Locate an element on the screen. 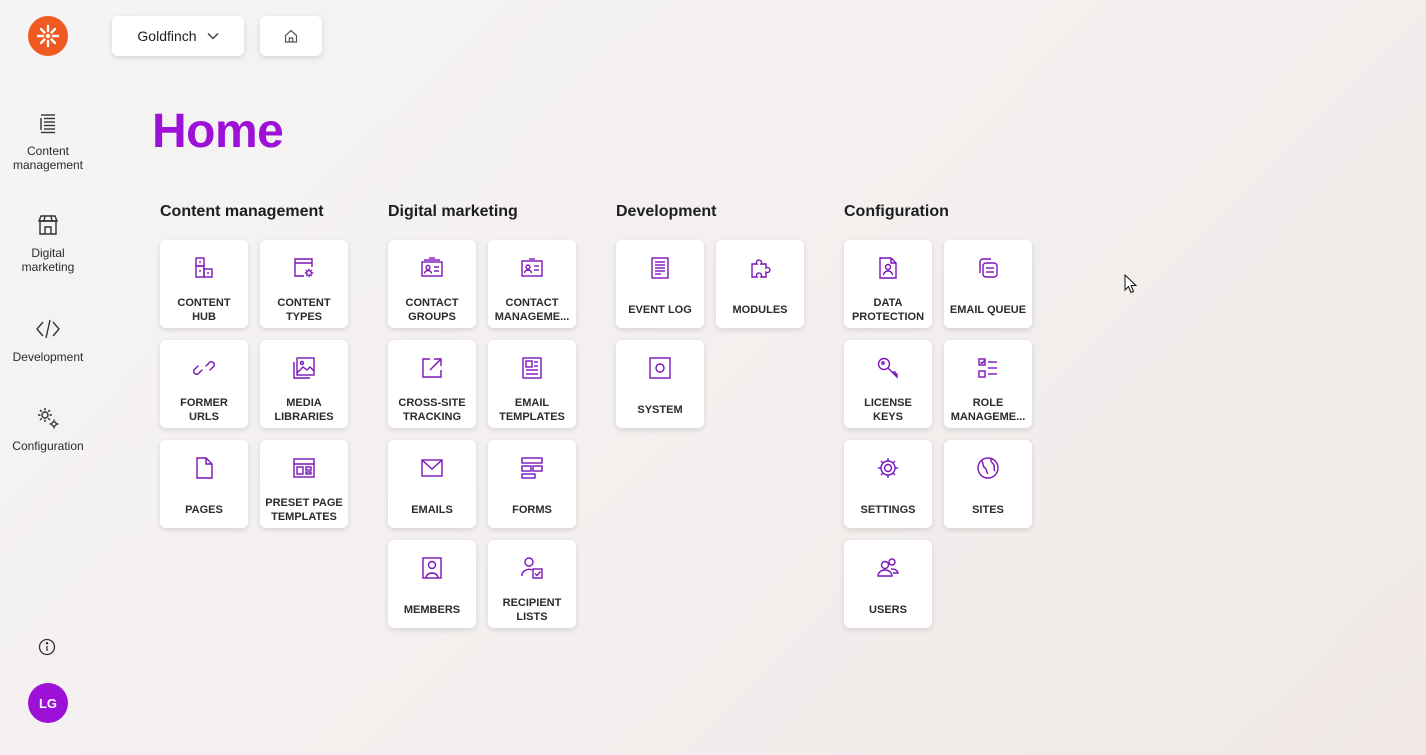  kentico-logo-icon is located at coordinates (48, 36).